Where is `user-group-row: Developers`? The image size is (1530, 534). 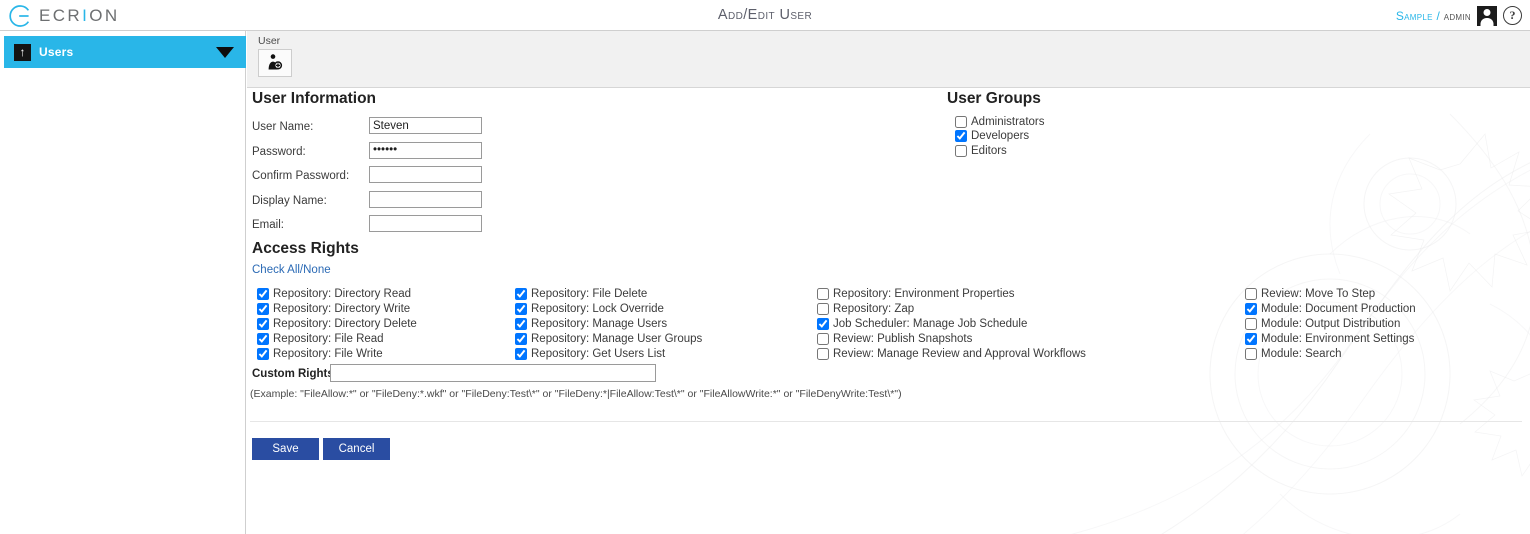
user-group-row: Developers is located at coordinates (992, 136).